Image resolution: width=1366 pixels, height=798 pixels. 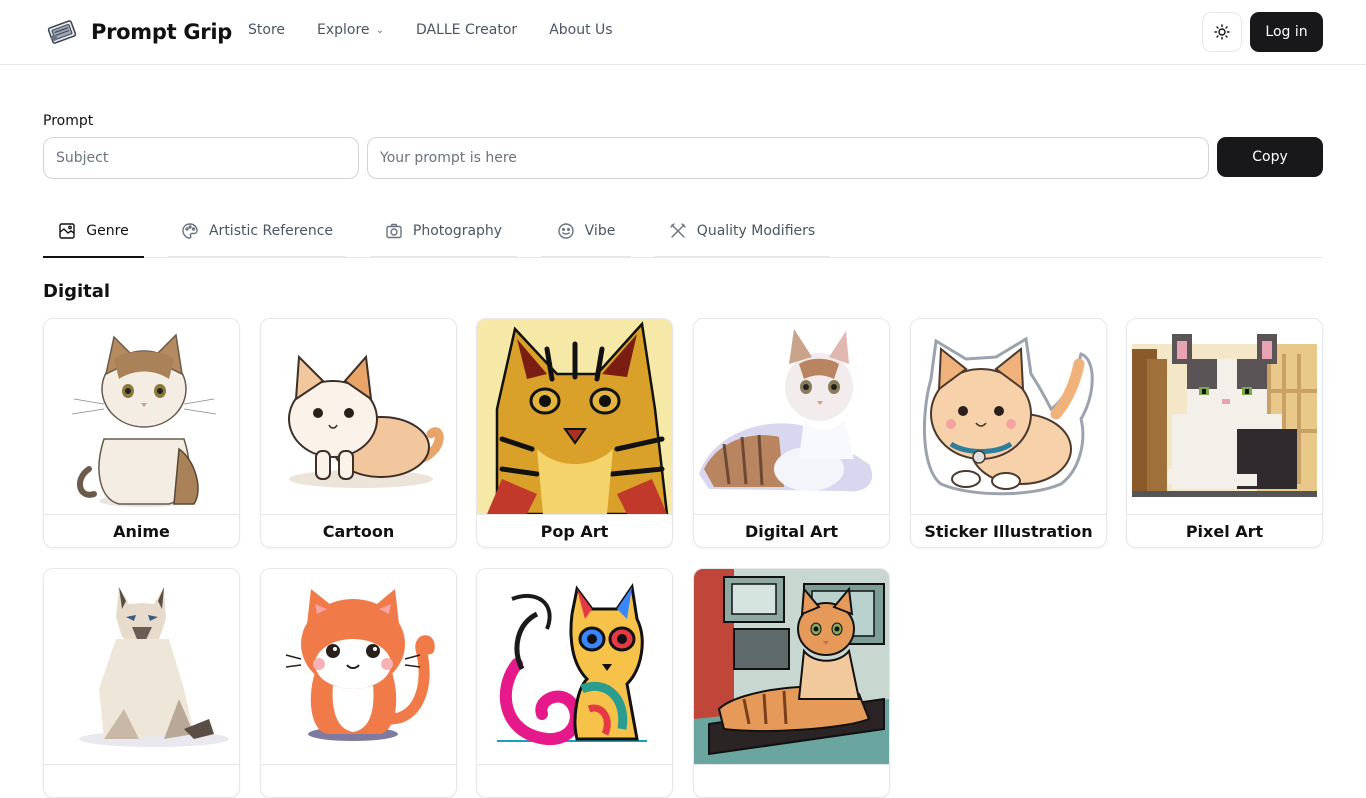 I want to click on style-card-abstract, so click(x=574, y=683).